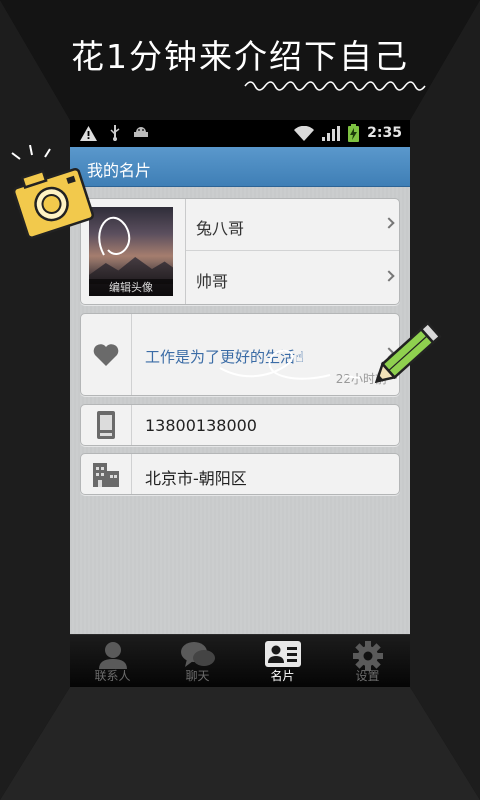  Describe the element at coordinates (304, 133) in the screenshot. I see `wifi-icon` at that location.